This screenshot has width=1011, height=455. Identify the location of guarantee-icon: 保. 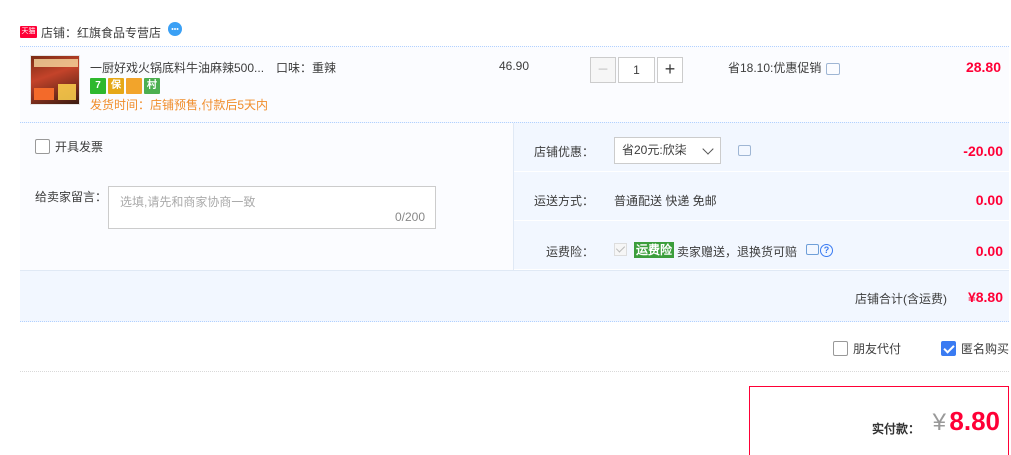
(116, 86).